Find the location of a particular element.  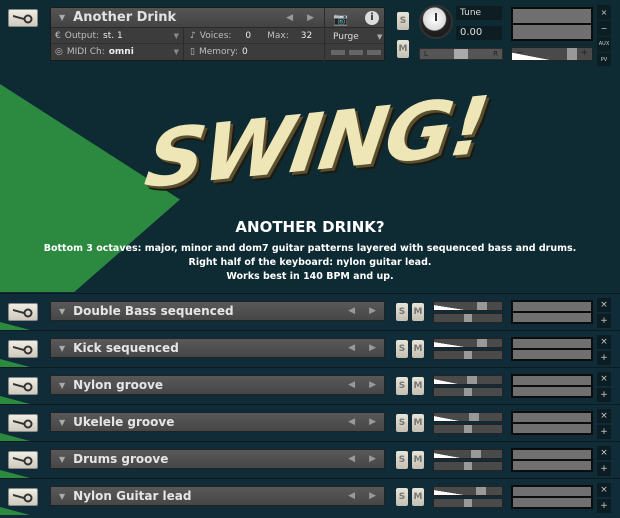

slot-name: Ukelele groove is located at coordinates (123, 422).